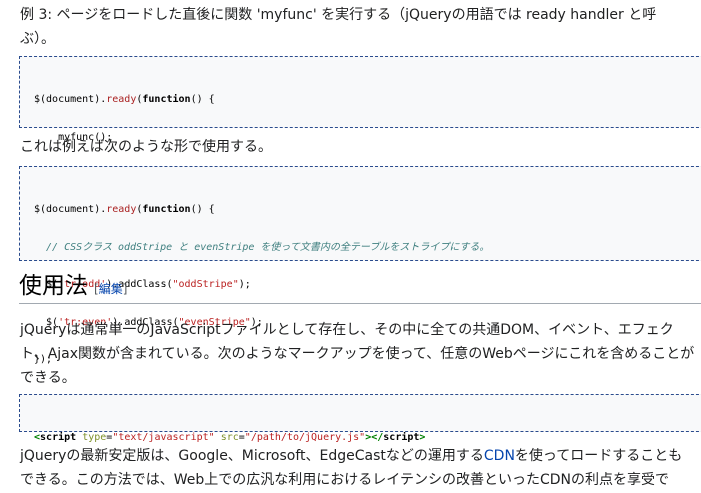 The width and height of the screenshot is (701, 493). What do you see at coordinates (48, 378) in the screenshot?
I see `usage-line-3: できる。` at bounding box center [48, 378].